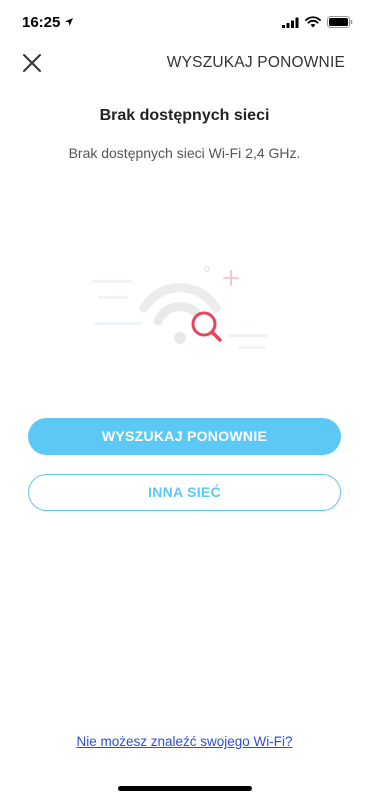 The width and height of the screenshot is (369, 800). I want to click on status-bar: 16:25, so click(184, 22).